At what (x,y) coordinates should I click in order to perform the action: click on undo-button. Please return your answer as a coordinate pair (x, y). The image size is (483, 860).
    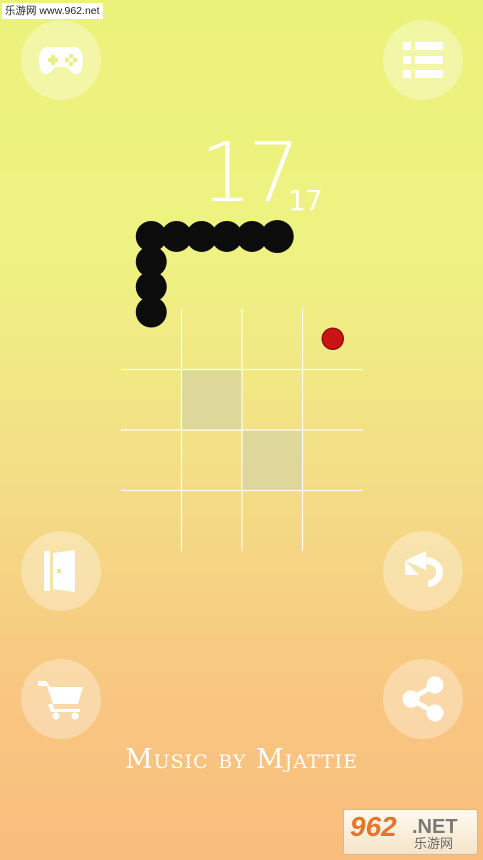
    Looking at the image, I should click on (423, 571).